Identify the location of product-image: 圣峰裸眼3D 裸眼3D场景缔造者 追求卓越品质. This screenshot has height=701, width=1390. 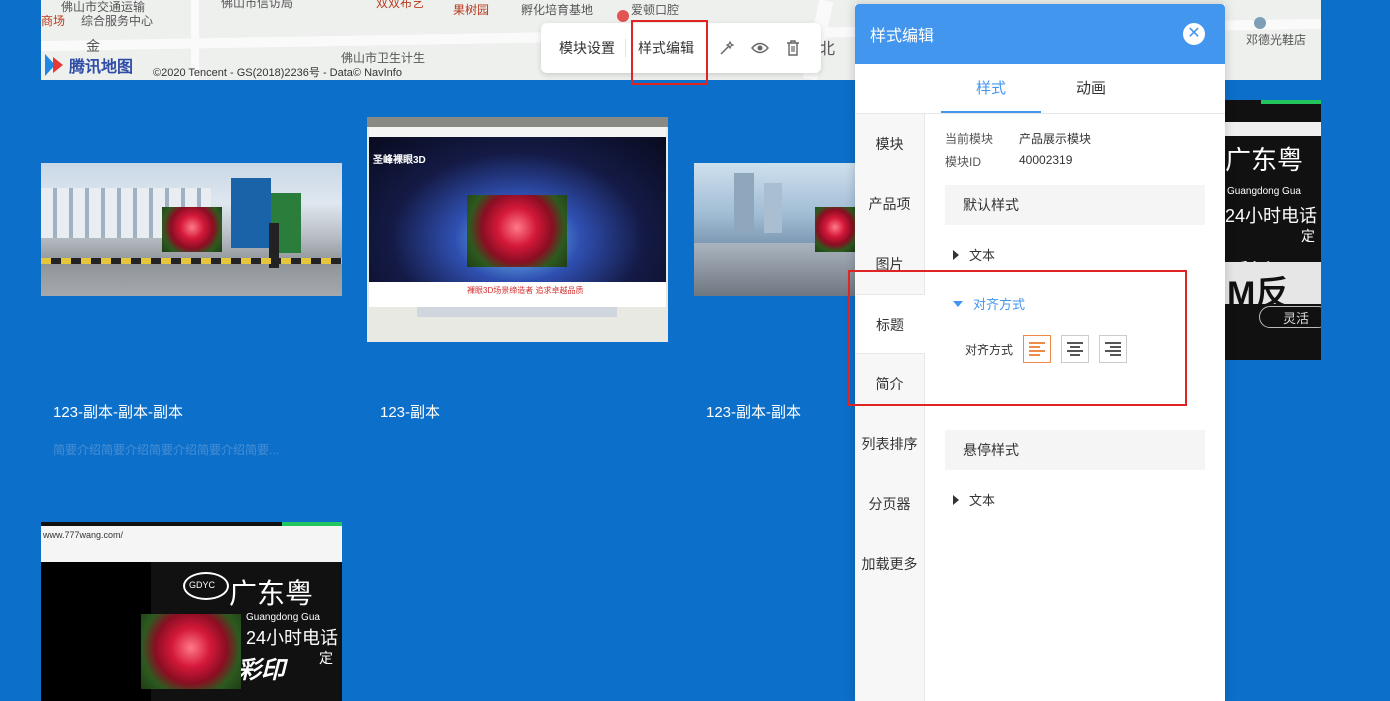
(517, 229).